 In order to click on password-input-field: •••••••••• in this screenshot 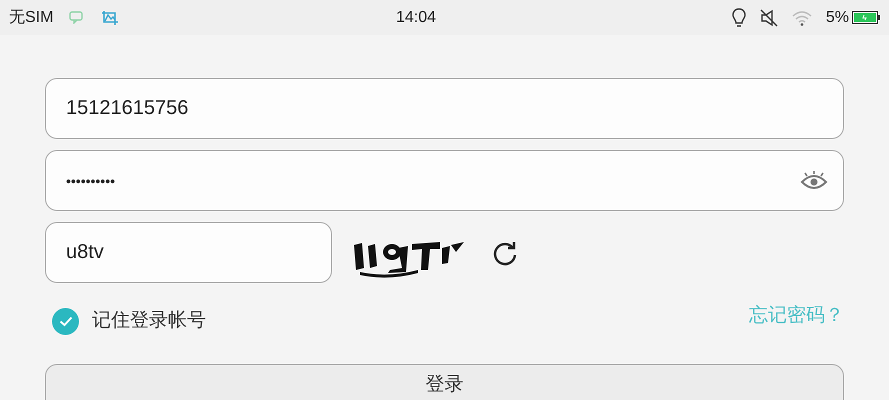, I will do `click(444, 180)`.